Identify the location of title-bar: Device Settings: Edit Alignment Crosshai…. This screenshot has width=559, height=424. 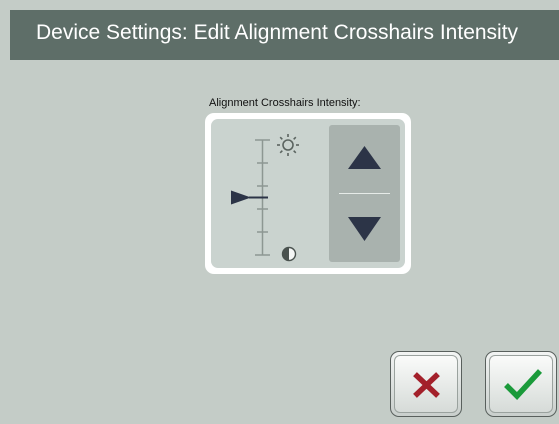
(284, 35).